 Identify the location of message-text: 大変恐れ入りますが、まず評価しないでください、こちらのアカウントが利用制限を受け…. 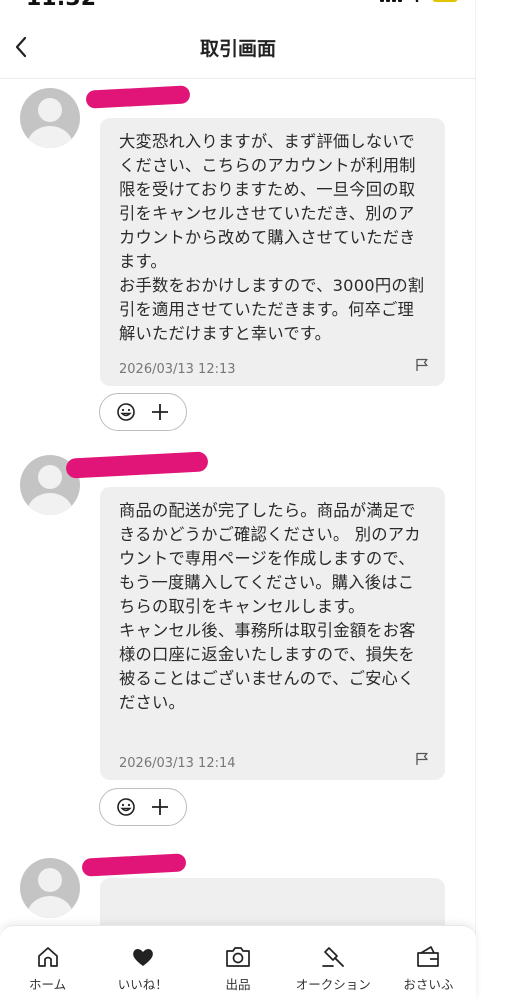
(272, 237).